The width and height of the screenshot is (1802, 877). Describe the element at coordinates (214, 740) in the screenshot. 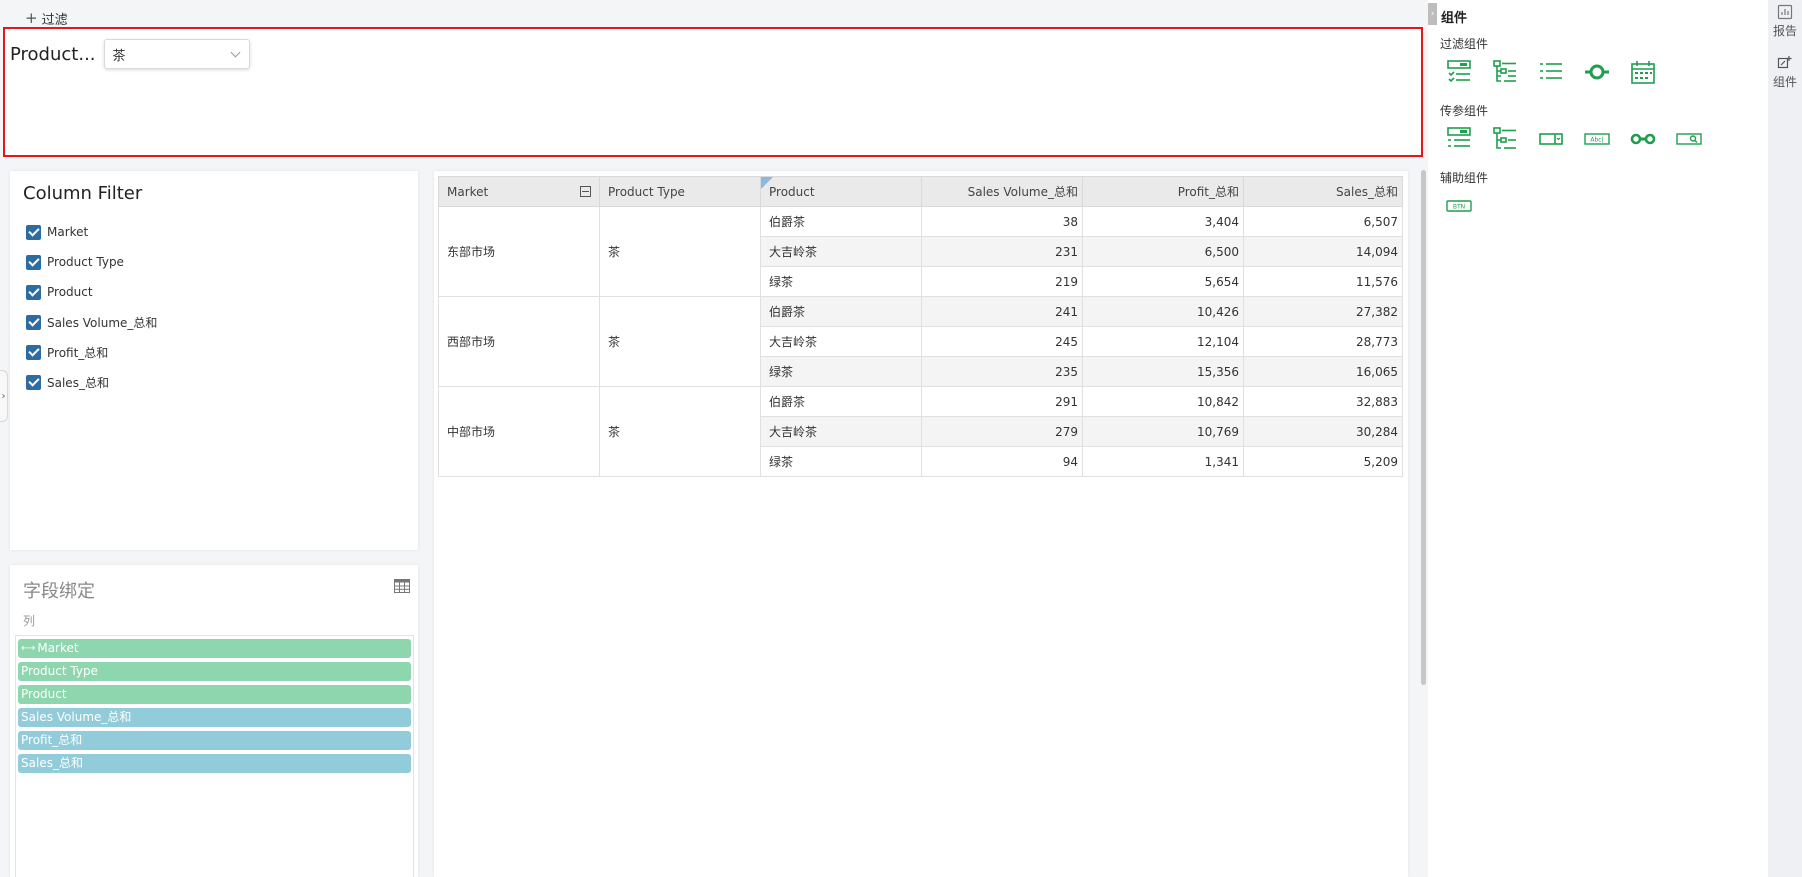

I see `measure-pill: Profit_总和` at that location.